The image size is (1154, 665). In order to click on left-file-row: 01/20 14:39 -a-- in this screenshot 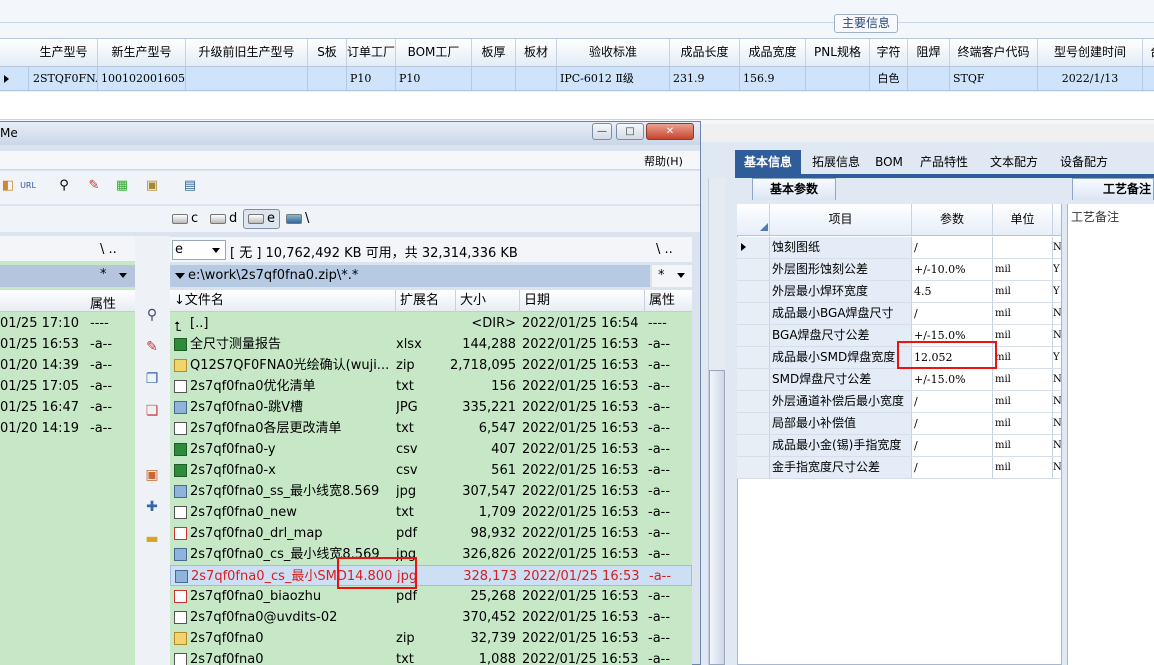, I will do `click(67, 365)`.